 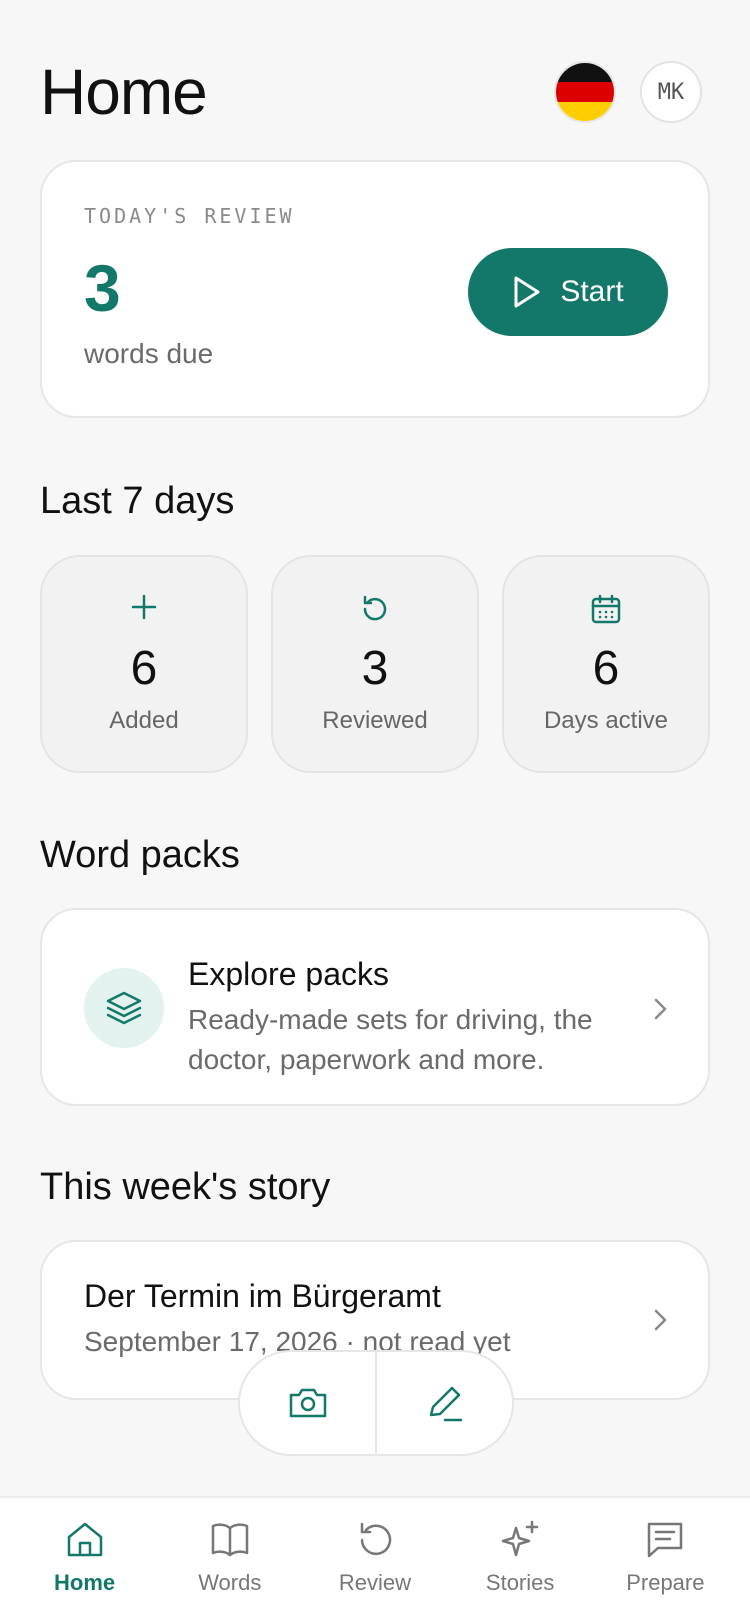 I want to click on stat-value: 3, so click(x=375, y=668).